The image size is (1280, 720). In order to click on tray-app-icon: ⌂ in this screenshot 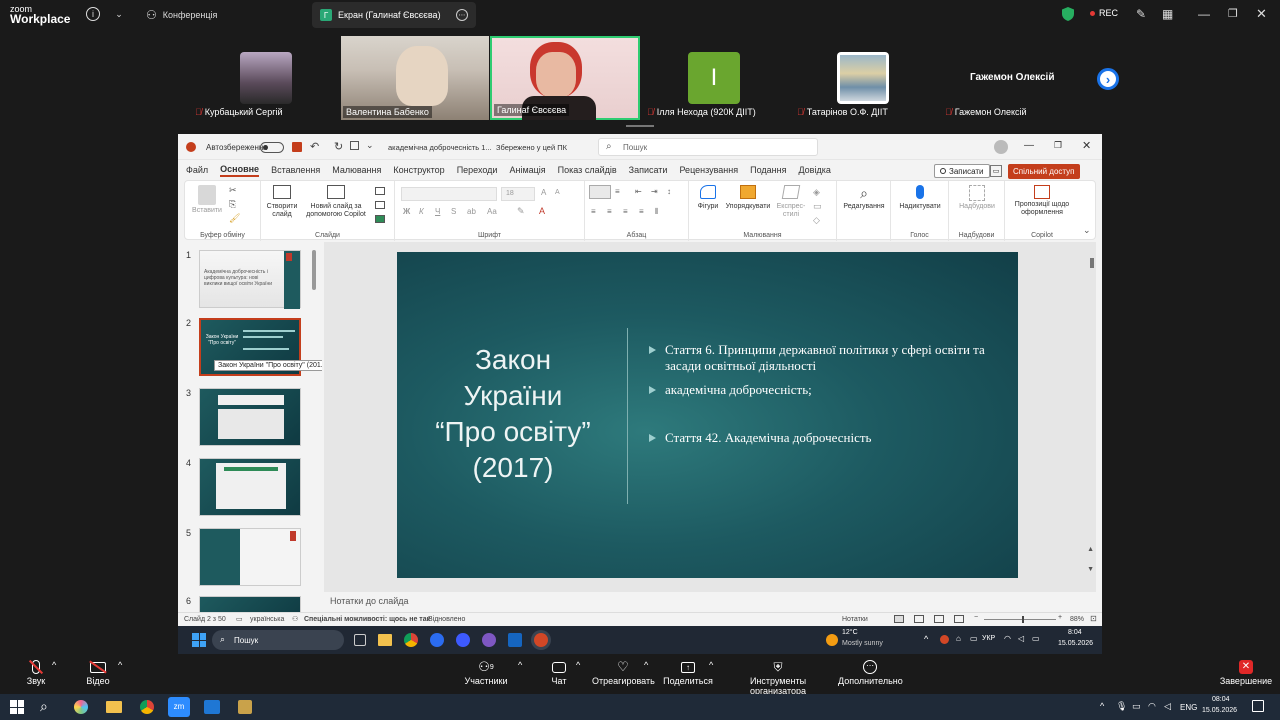, I will do `click(958, 638)`.